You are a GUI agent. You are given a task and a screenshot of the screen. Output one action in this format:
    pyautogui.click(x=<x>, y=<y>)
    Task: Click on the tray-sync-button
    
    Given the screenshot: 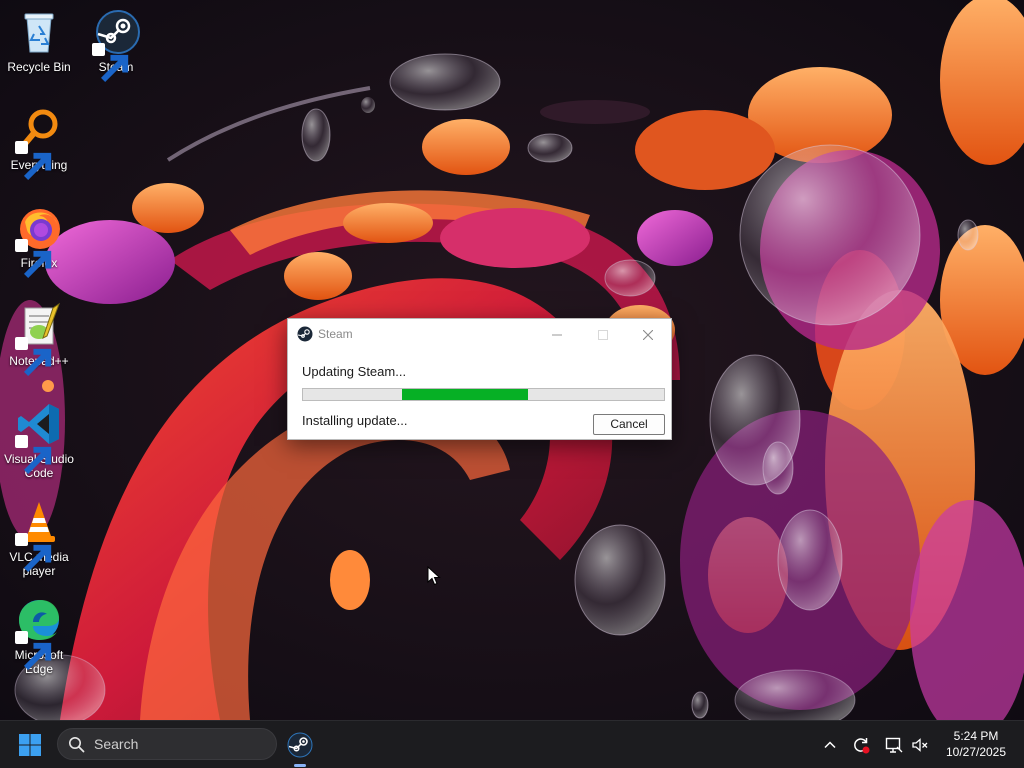 What is the action you would take?
    pyautogui.click(x=861, y=745)
    